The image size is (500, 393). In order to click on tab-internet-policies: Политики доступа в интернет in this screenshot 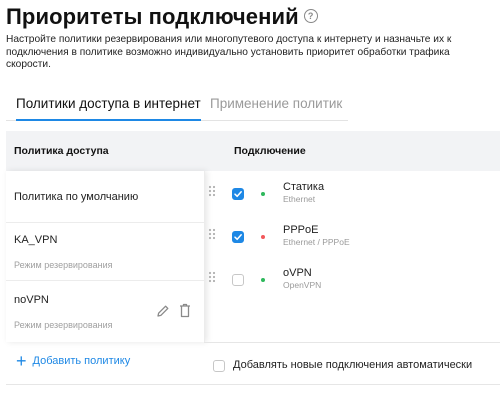, I will do `click(108, 108)`.